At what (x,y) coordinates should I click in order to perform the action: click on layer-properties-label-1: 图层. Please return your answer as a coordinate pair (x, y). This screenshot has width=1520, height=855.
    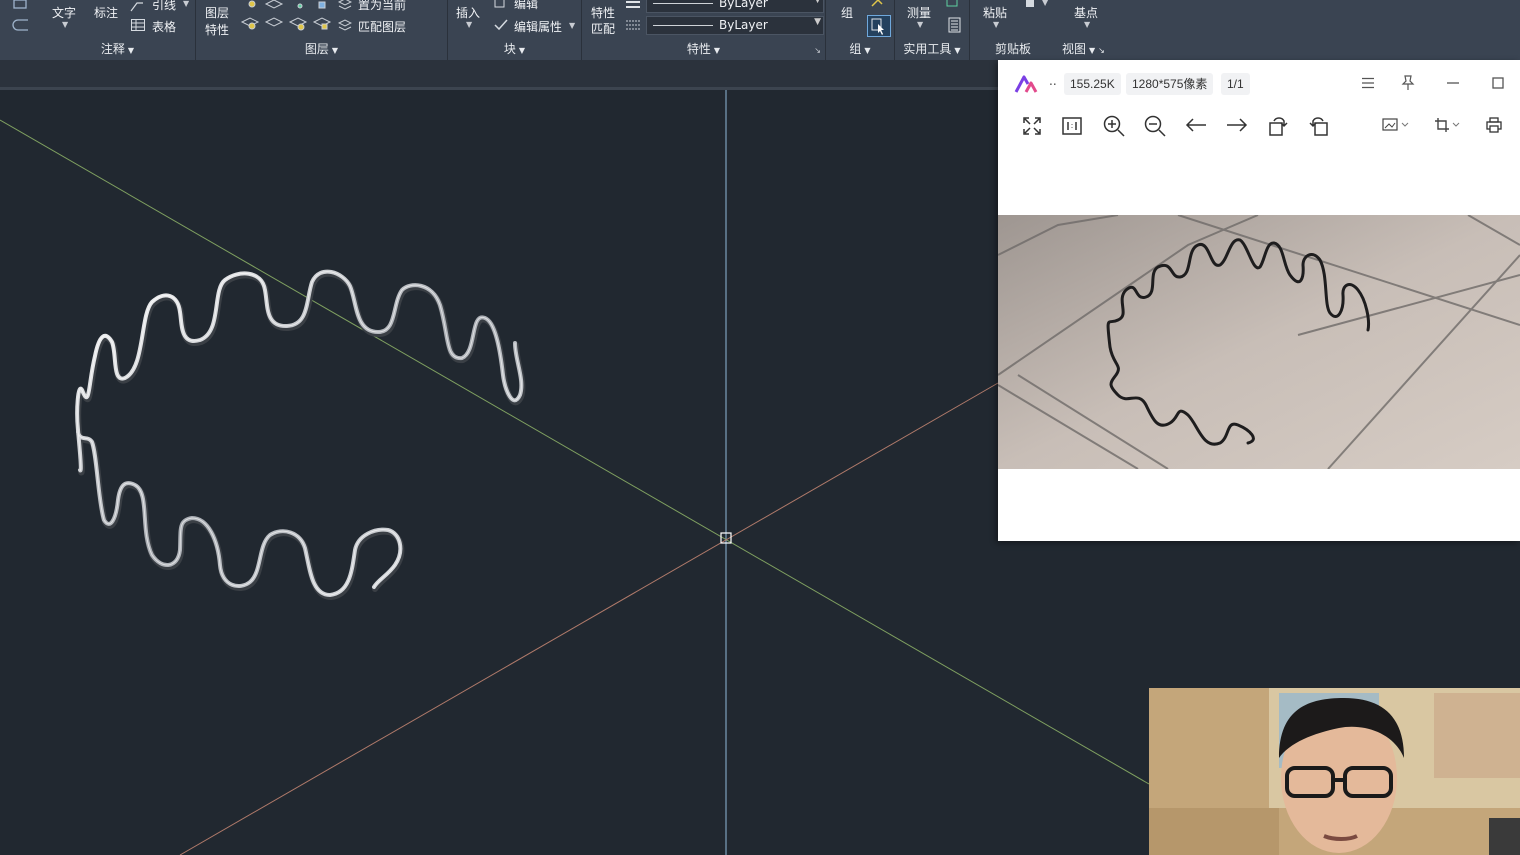
    Looking at the image, I should click on (217, 12).